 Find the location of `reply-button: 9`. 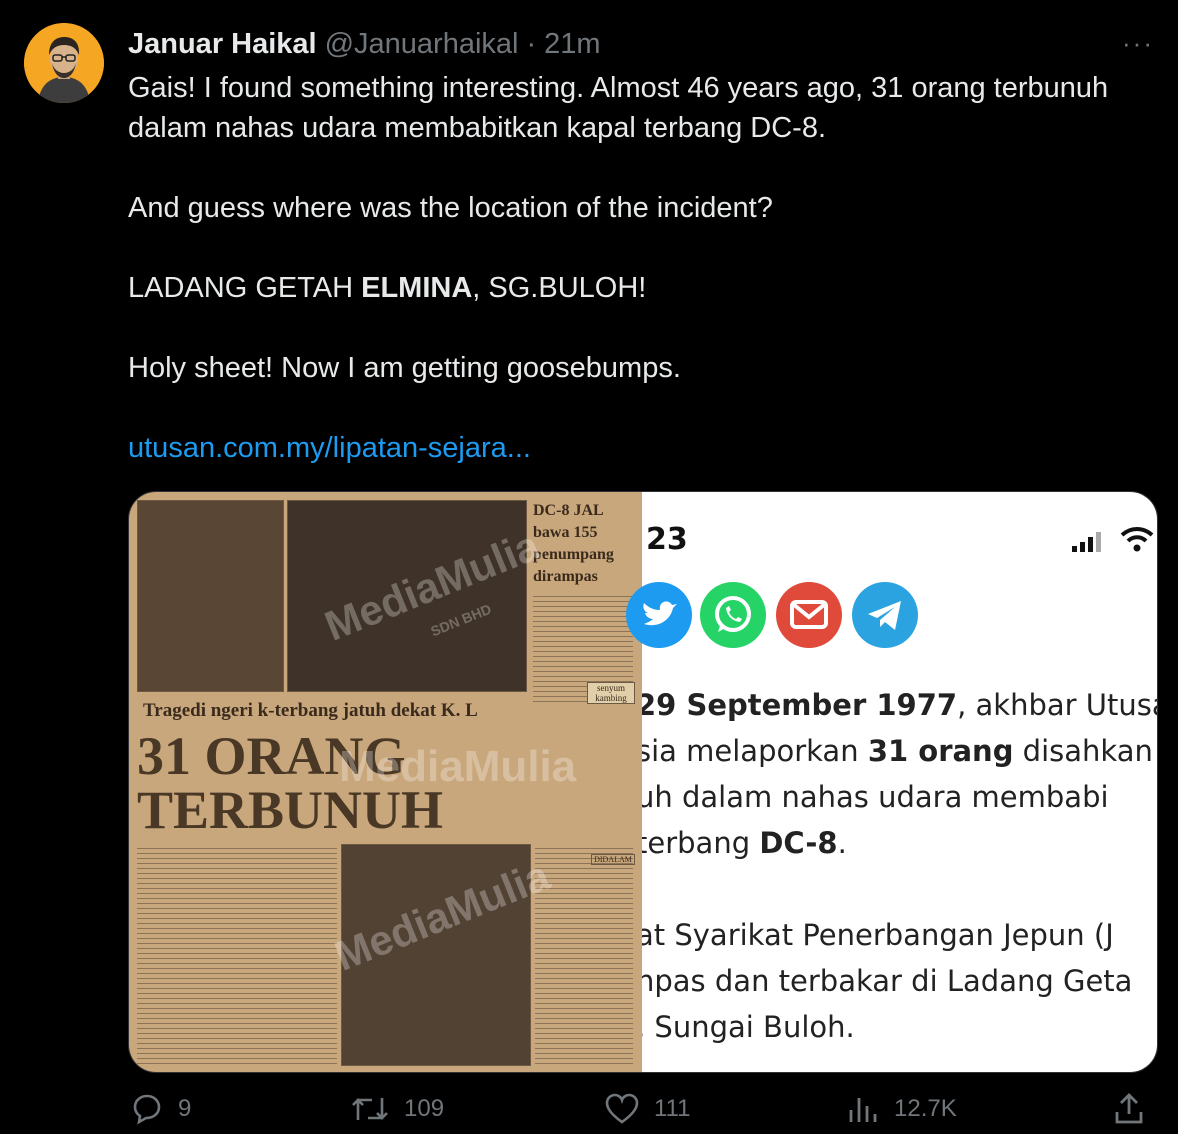

reply-button: 9 is located at coordinates (160, 1109).